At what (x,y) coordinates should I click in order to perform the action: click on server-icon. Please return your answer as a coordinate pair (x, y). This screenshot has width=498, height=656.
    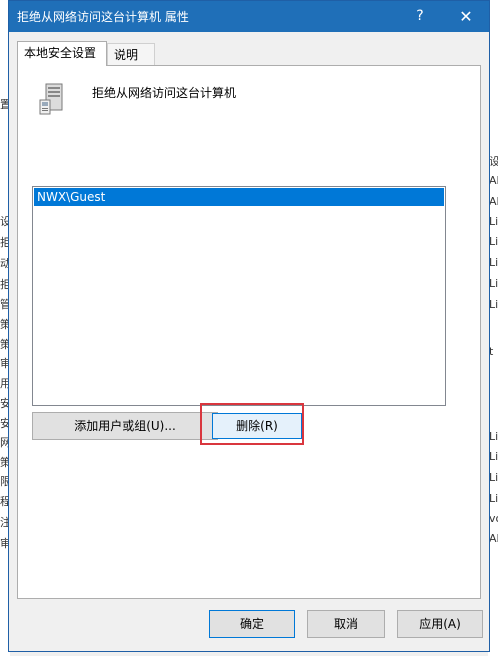
    Looking at the image, I should click on (51, 99).